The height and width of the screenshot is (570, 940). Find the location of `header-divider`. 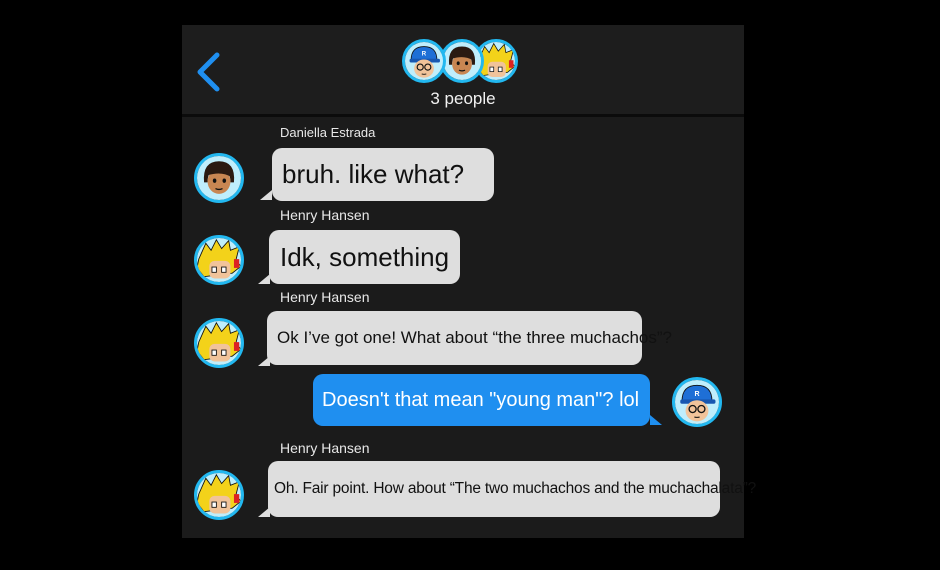

header-divider is located at coordinates (463, 115).